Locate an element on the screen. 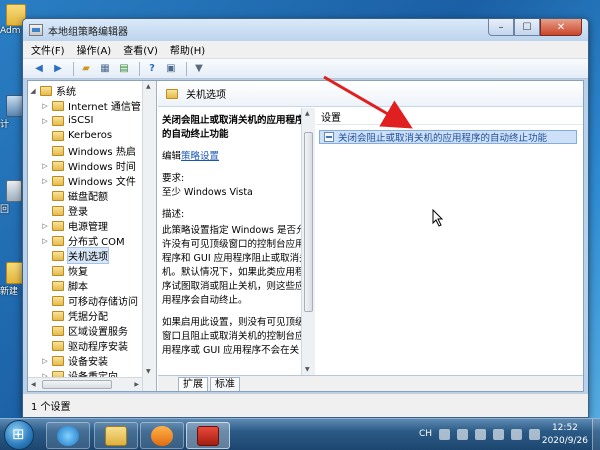  tree-item-label: Windows 时间 is located at coordinates (102, 167).